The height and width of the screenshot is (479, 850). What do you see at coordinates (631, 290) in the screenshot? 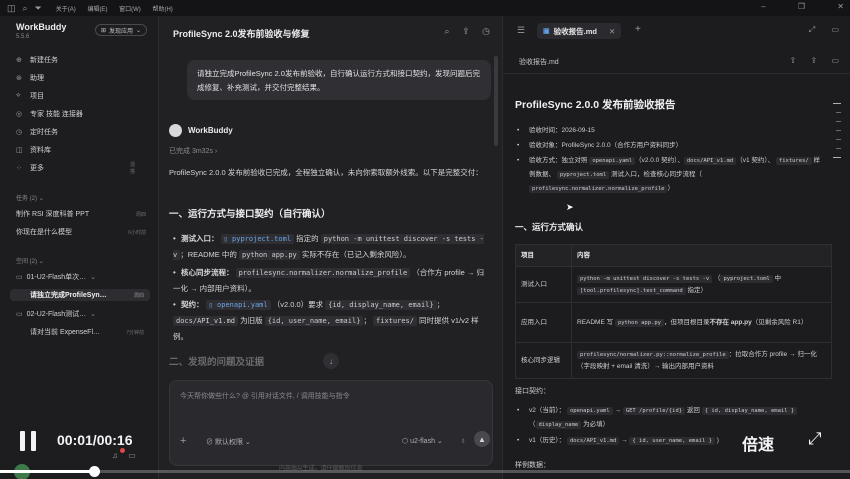
I see `inline-code: [tool.profilesync].test_command` at bounding box center [631, 290].